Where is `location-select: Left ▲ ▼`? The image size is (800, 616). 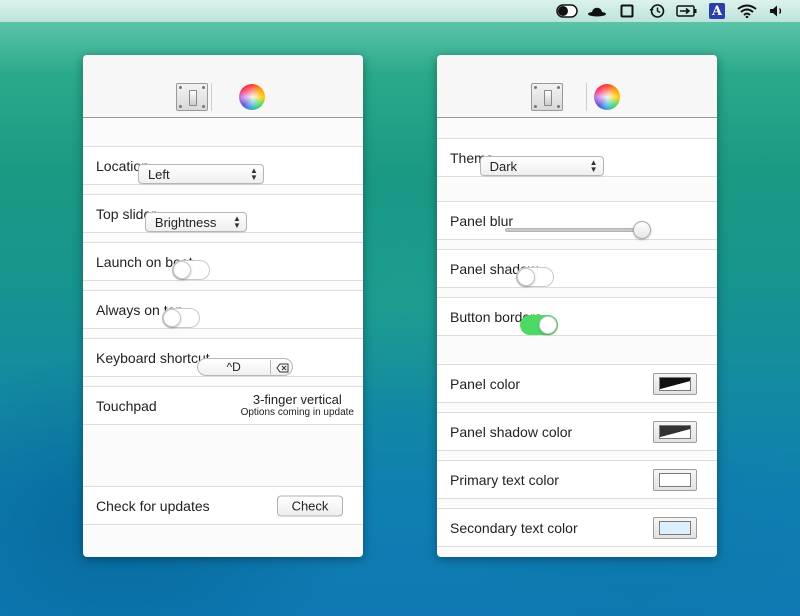
location-select: Left ▲ ▼ is located at coordinates (200, 174).